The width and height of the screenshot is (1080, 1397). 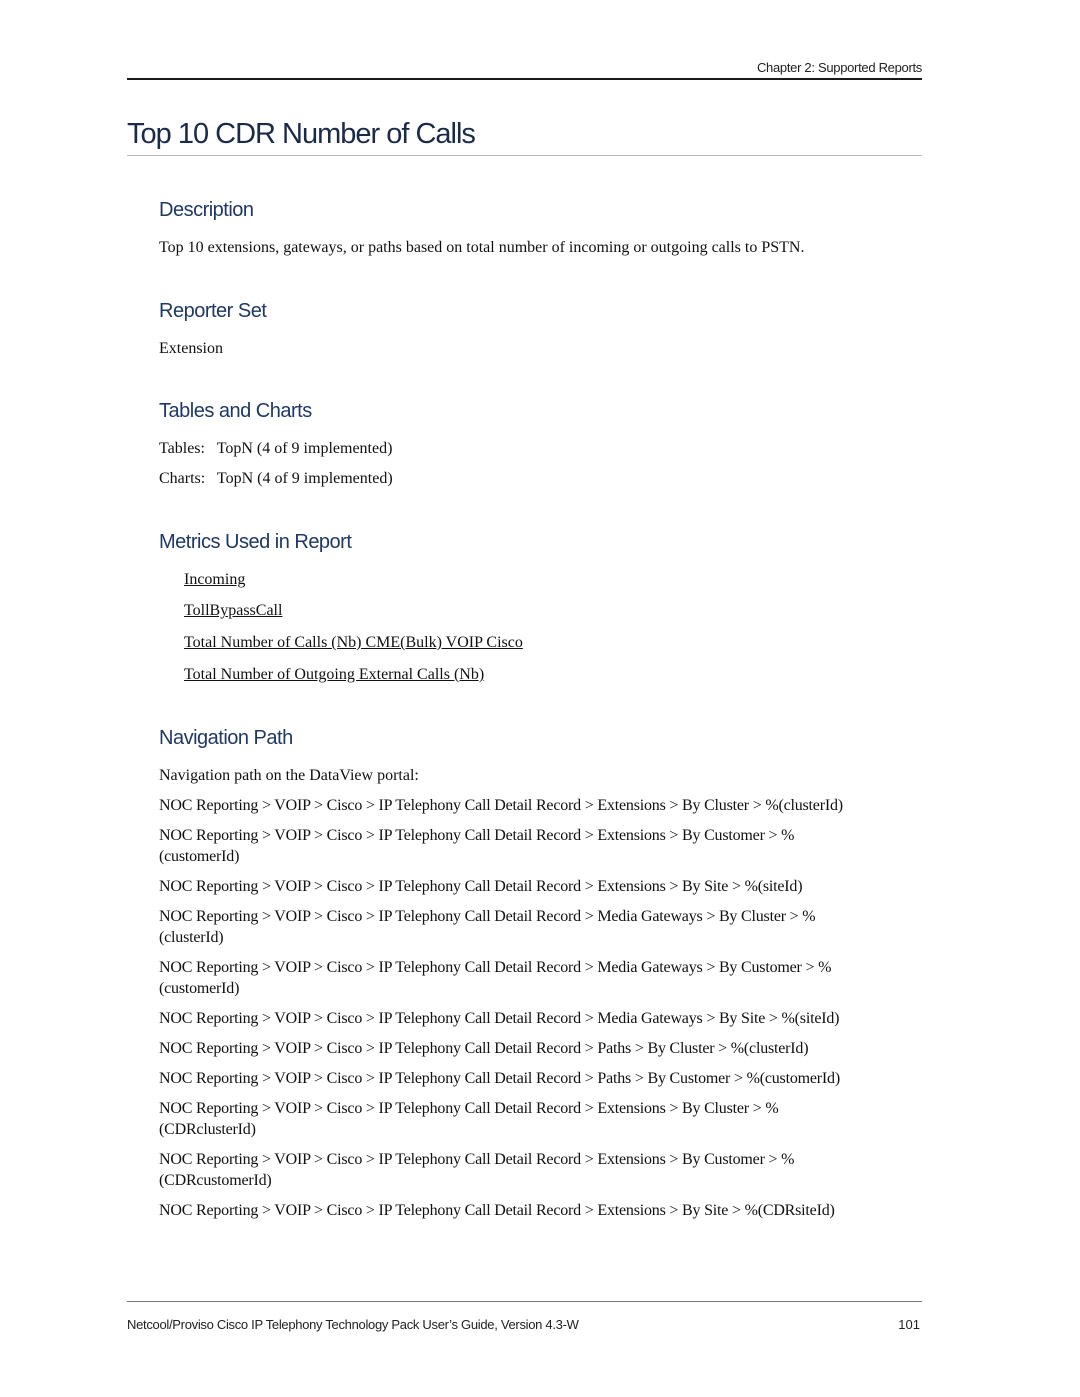 I want to click on reporter-set-text: Extension, so click(x=191, y=348).